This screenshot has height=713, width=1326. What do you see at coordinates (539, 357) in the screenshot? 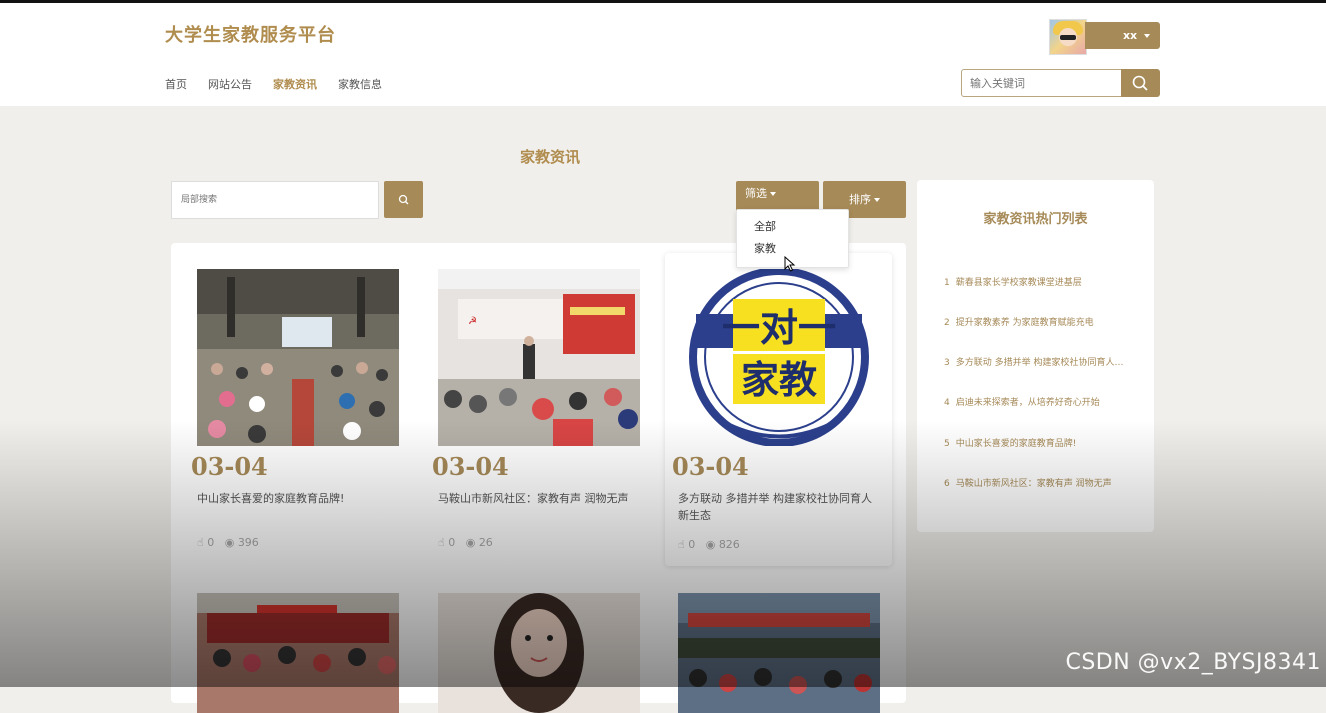
I see `news-image: ☭` at bounding box center [539, 357].